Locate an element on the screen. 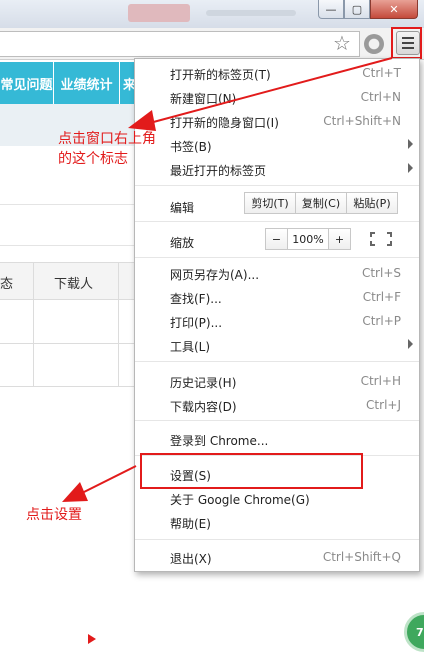 The image size is (424, 653). close-button: ✕ is located at coordinates (394, 9).